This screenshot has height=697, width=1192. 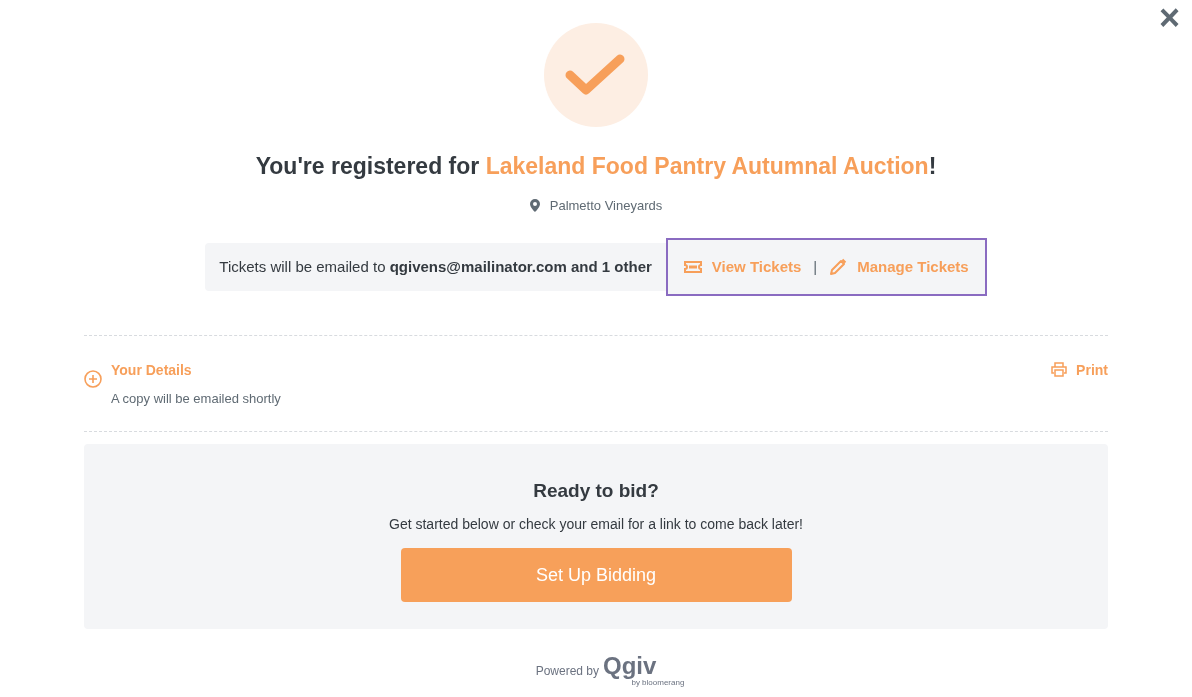 What do you see at coordinates (567, 671) in the screenshot?
I see `powered-by-text: Powered by` at bounding box center [567, 671].